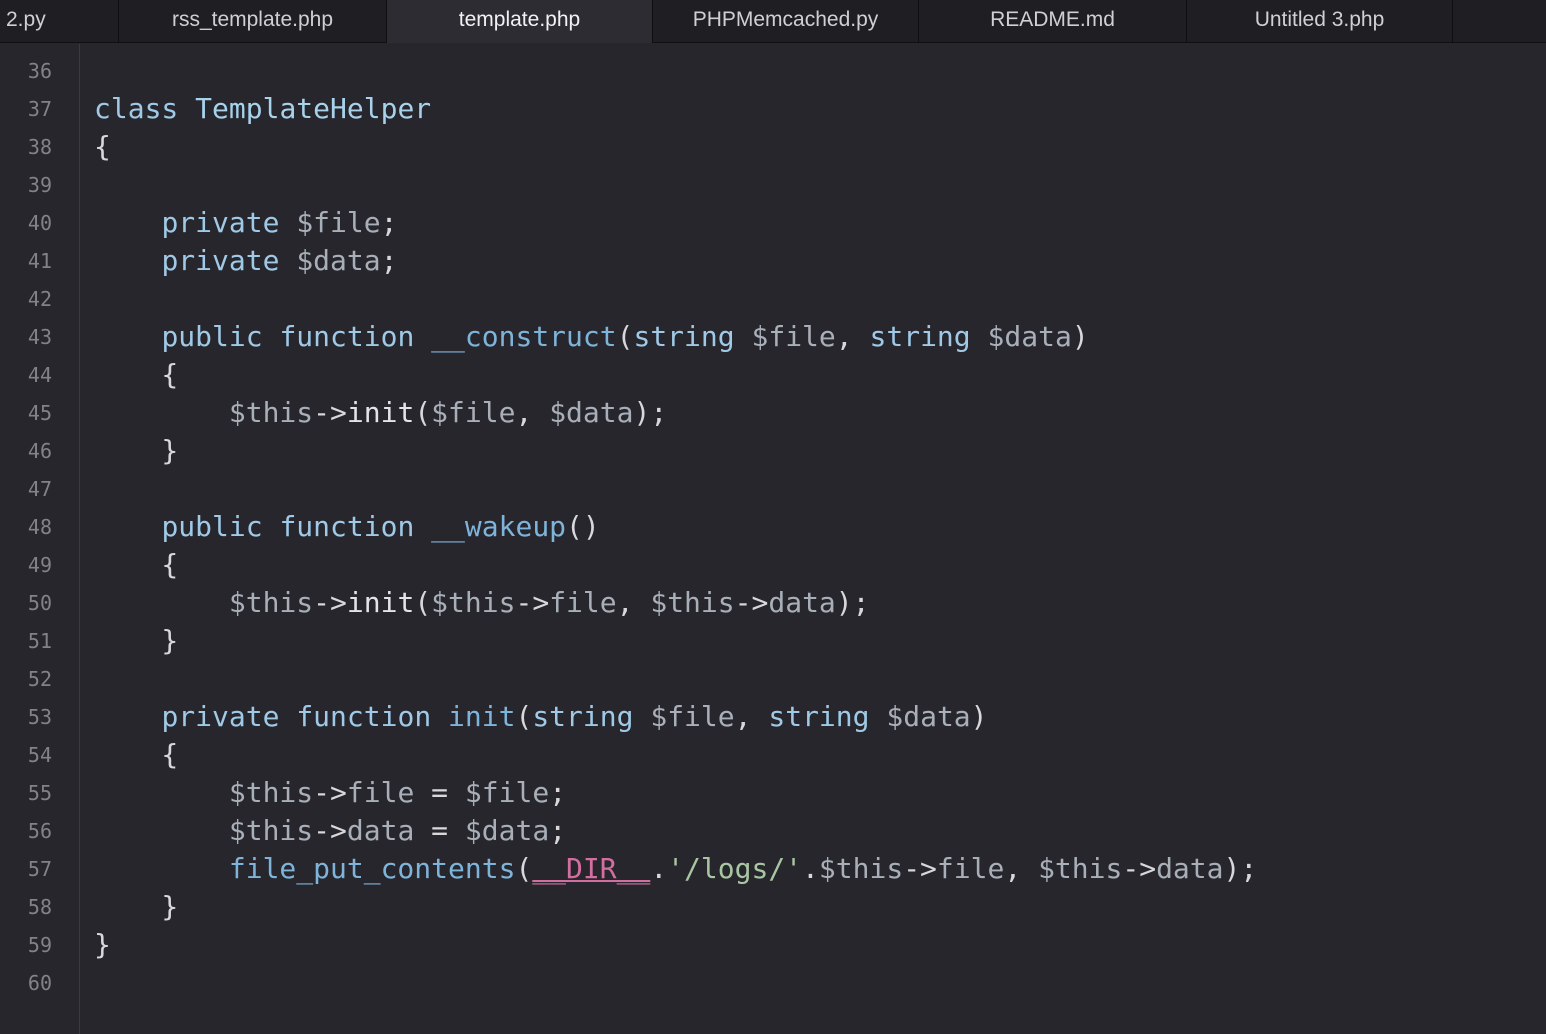 The width and height of the screenshot is (1546, 1034). What do you see at coordinates (330, 831) in the screenshot?
I see `code-line: $this->data = $data;` at bounding box center [330, 831].